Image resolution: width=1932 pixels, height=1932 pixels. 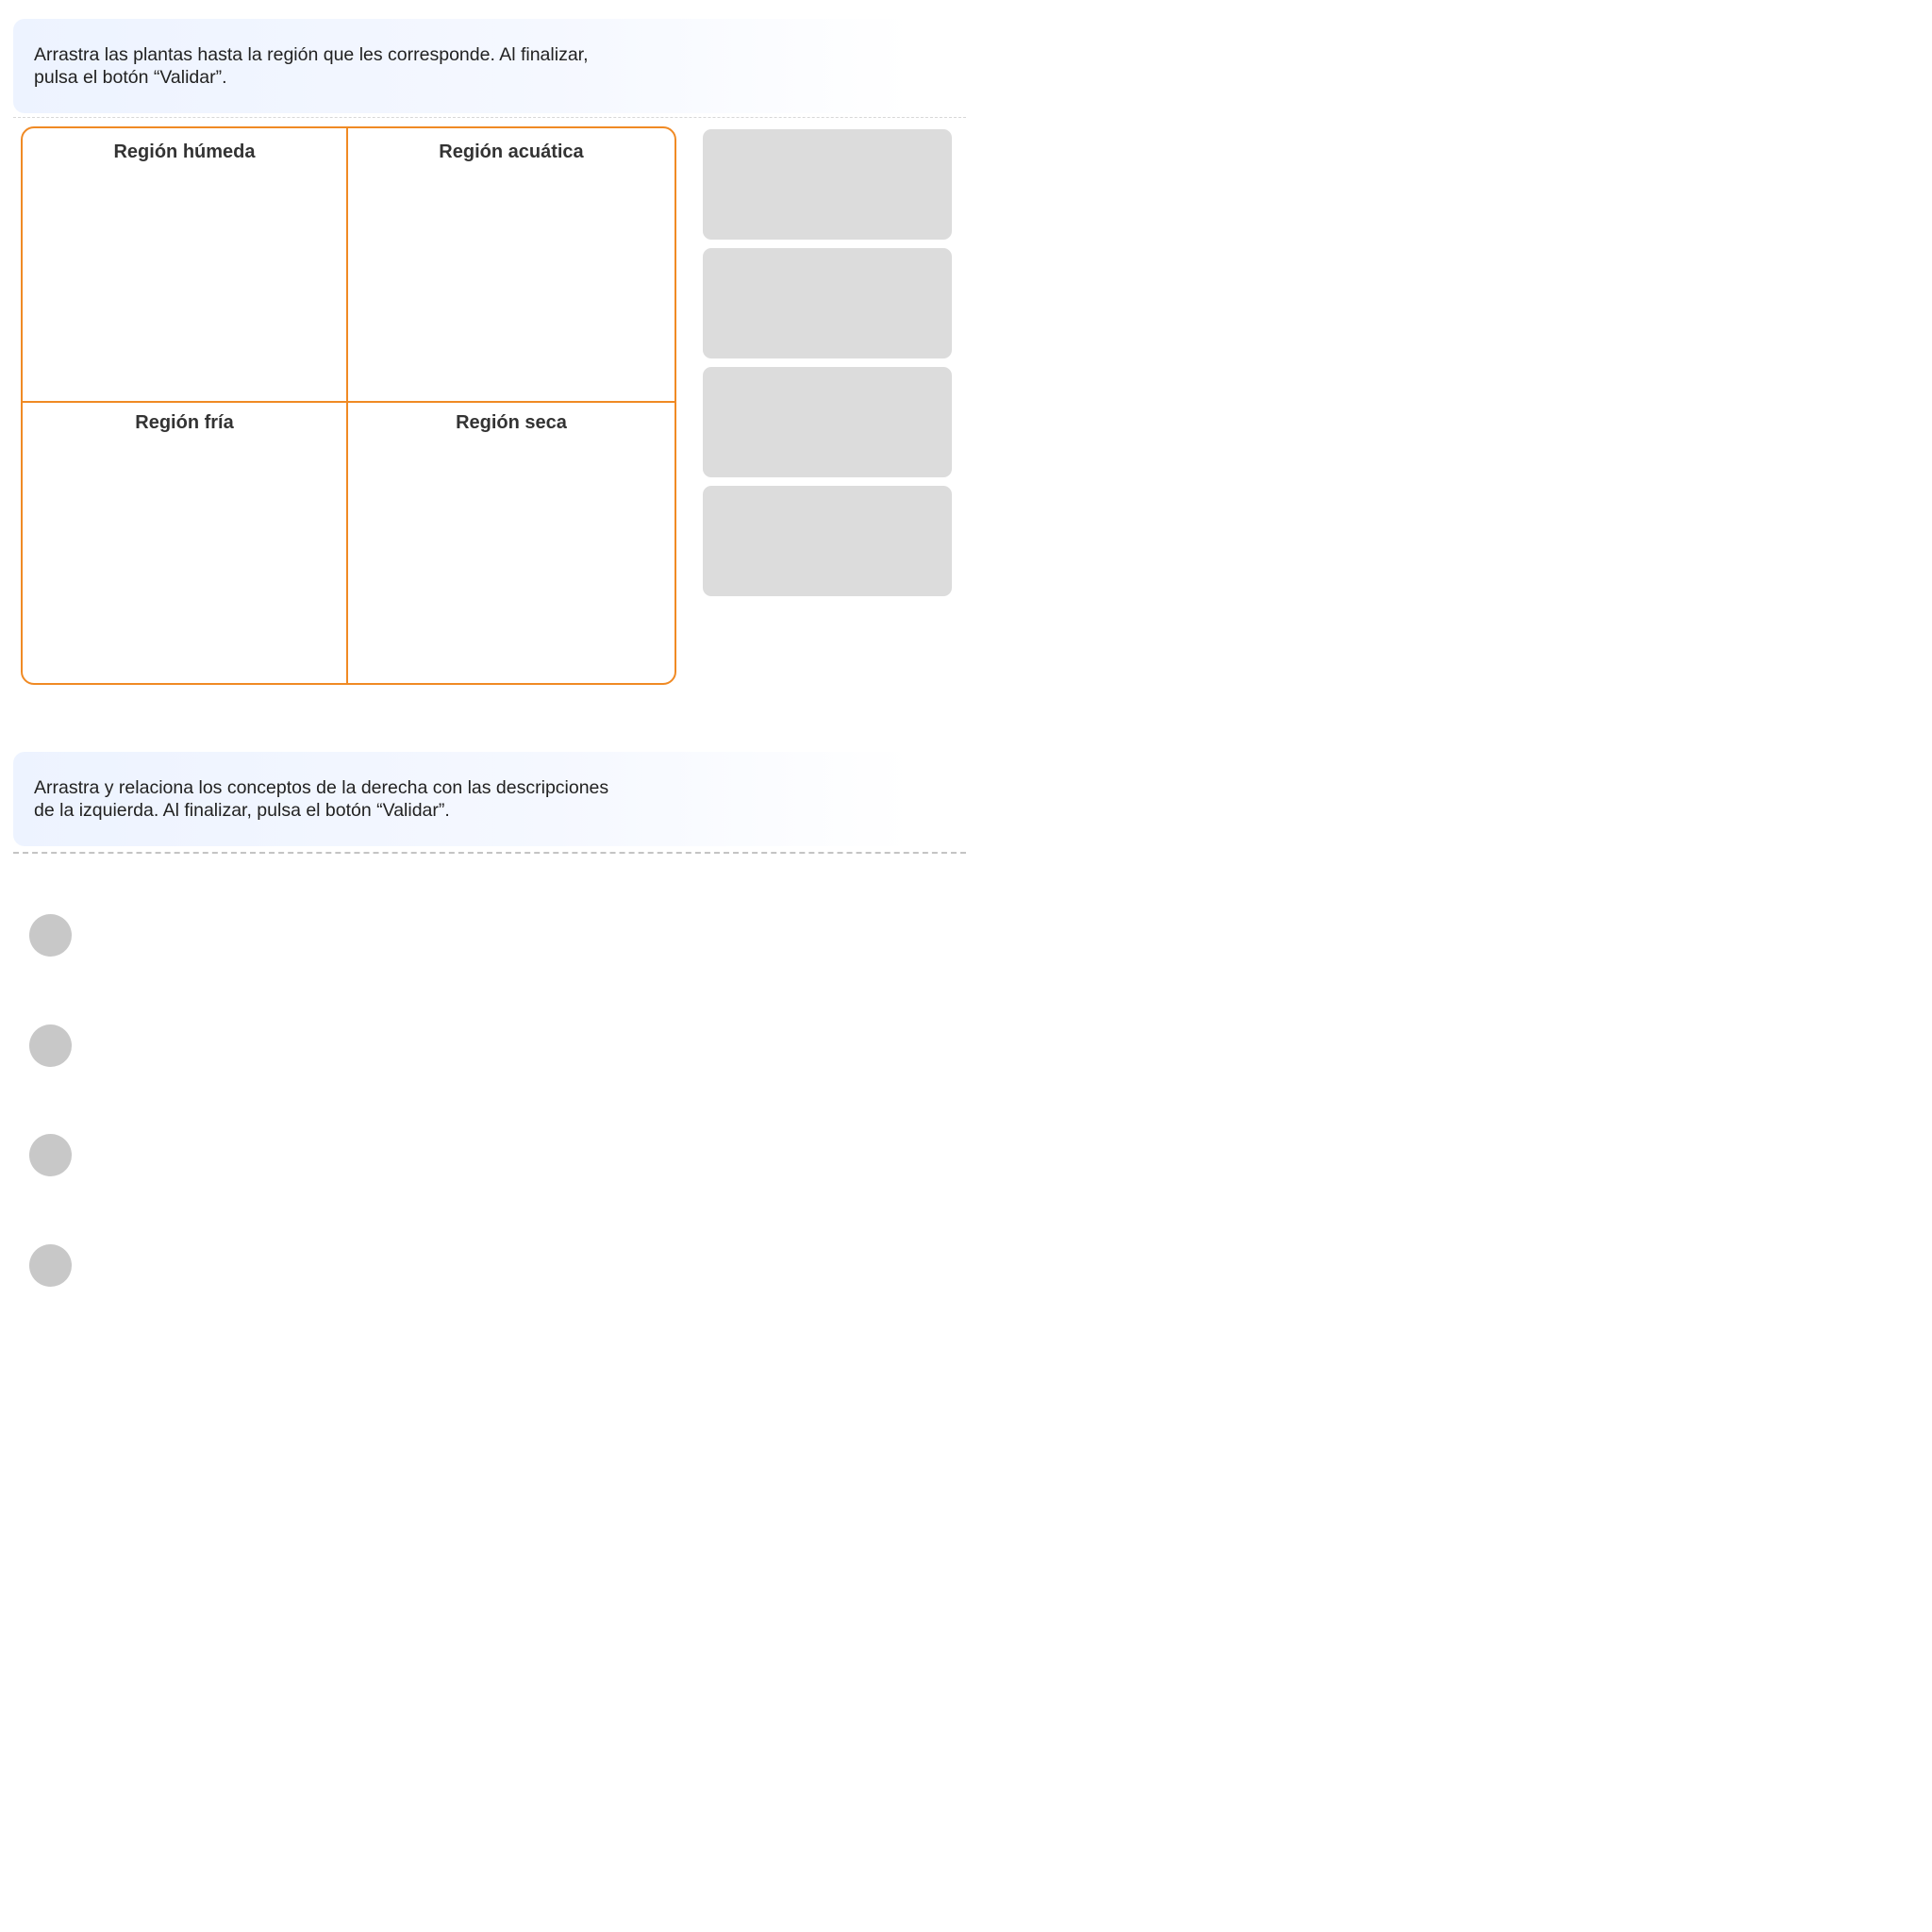 What do you see at coordinates (185, 423) in the screenshot?
I see `region-title: Región fría` at bounding box center [185, 423].